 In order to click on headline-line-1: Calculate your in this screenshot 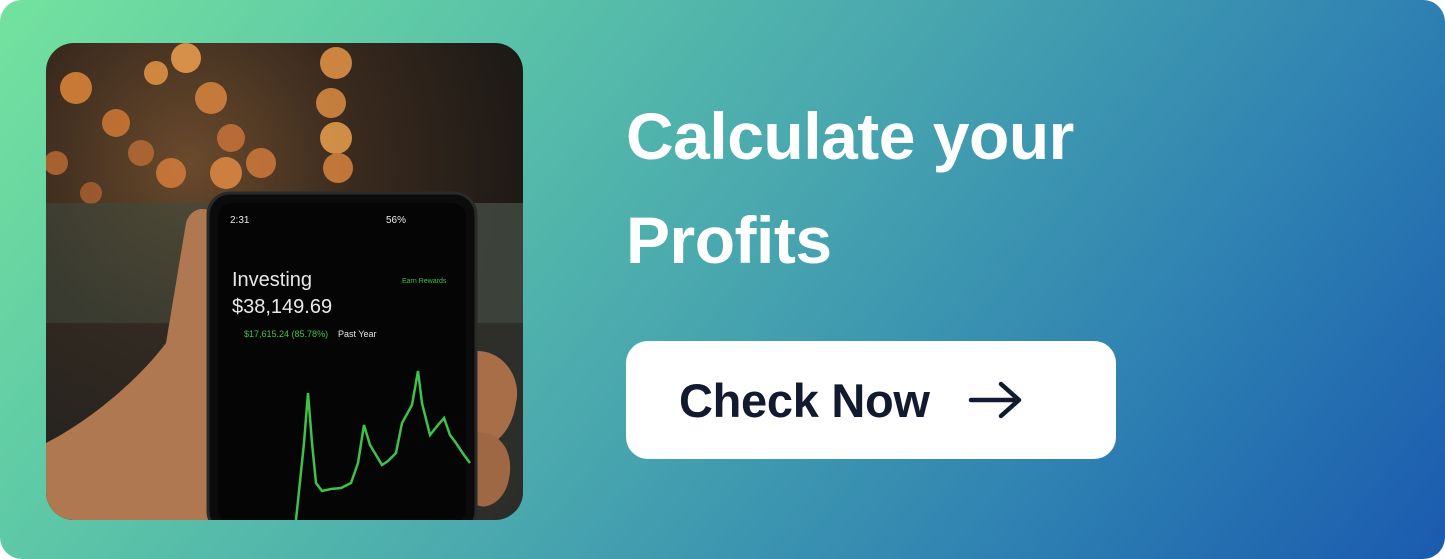, I will do `click(850, 136)`.